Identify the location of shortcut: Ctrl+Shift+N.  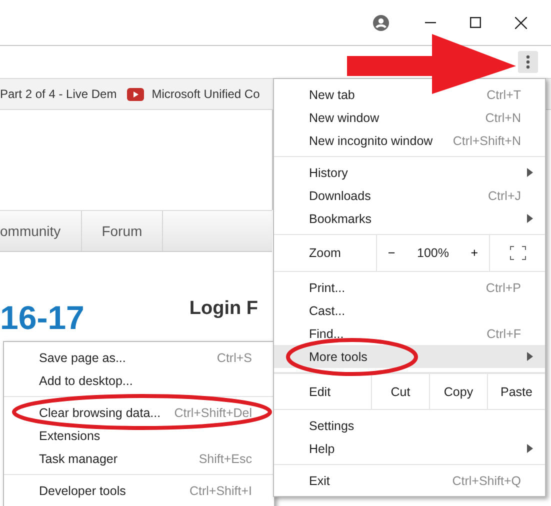
(486, 141).